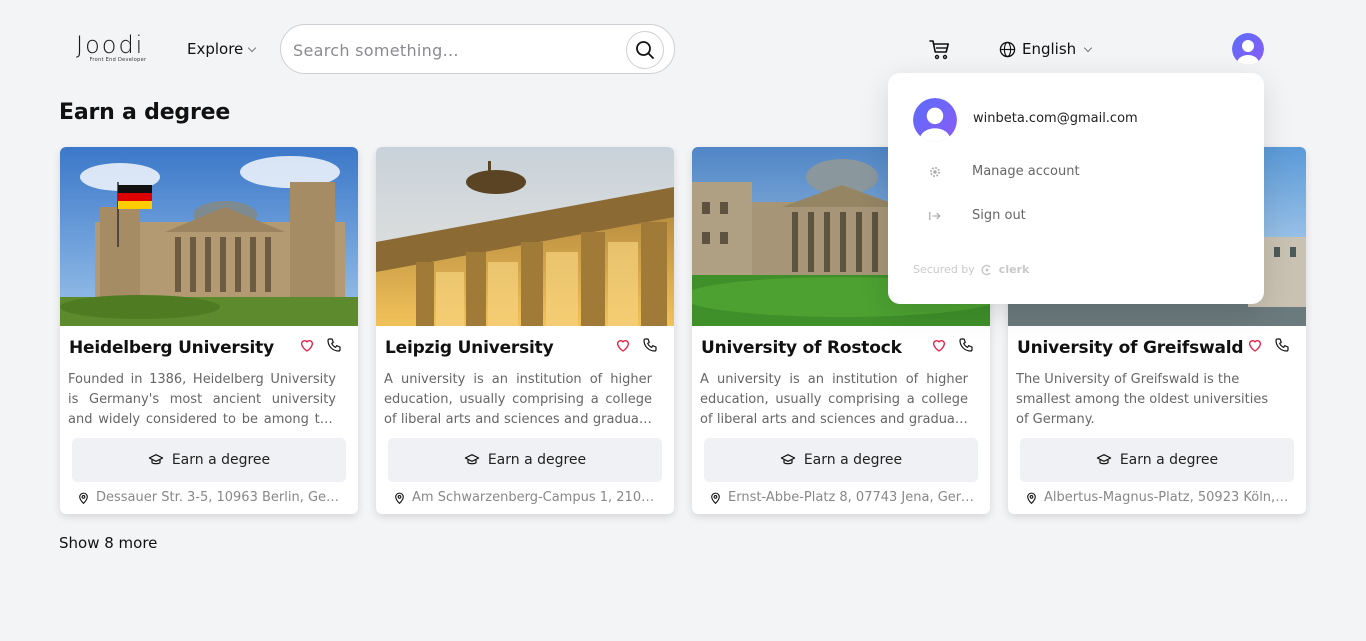 The height and width of the screenshot is (641, 1366). What do you see at coordinates (1049, 49) in the screenshot?
I see `language-label: English` at bounding box center [1049, 49].